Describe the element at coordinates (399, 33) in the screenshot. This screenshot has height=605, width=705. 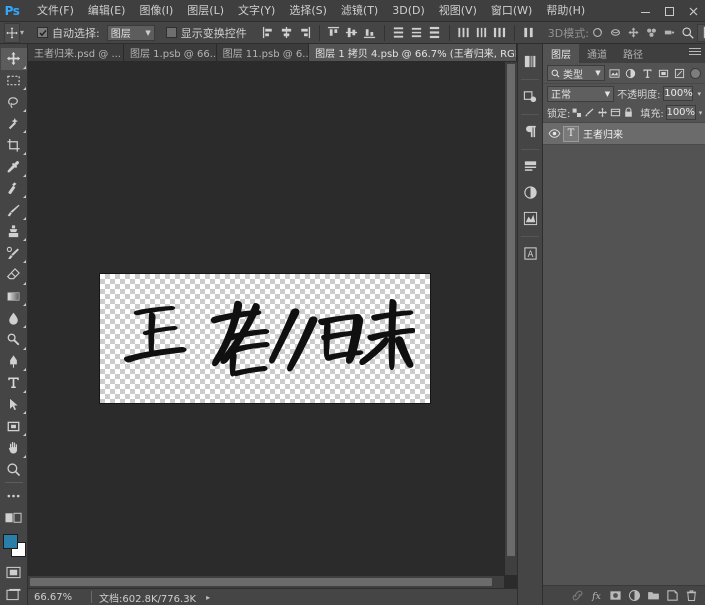
I see `distribute-top-edges-icon` at that location.